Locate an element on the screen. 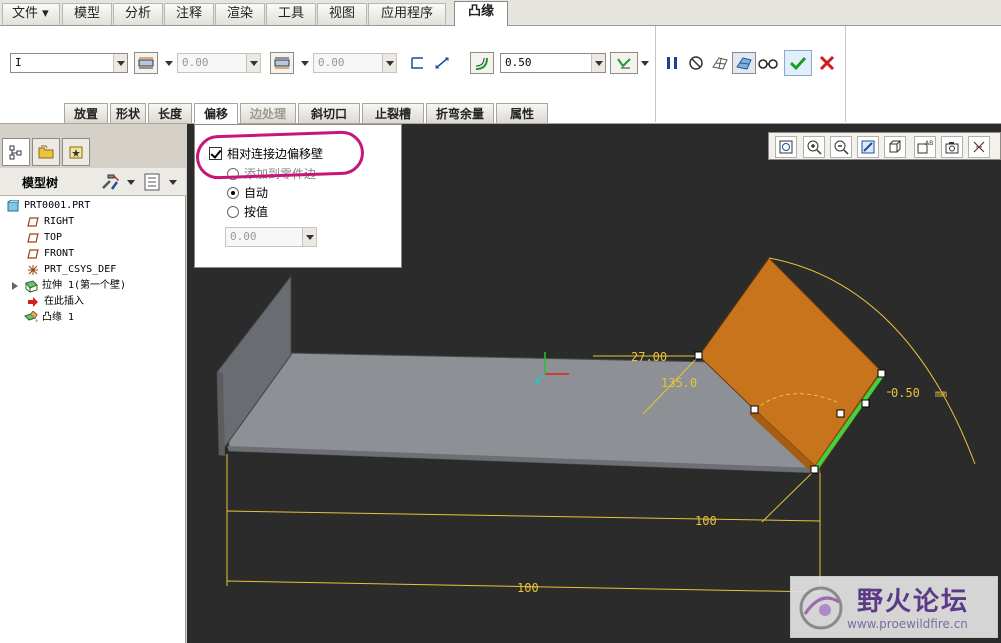  model-tree-title: 模型树 is located at coordinates (40, 183).